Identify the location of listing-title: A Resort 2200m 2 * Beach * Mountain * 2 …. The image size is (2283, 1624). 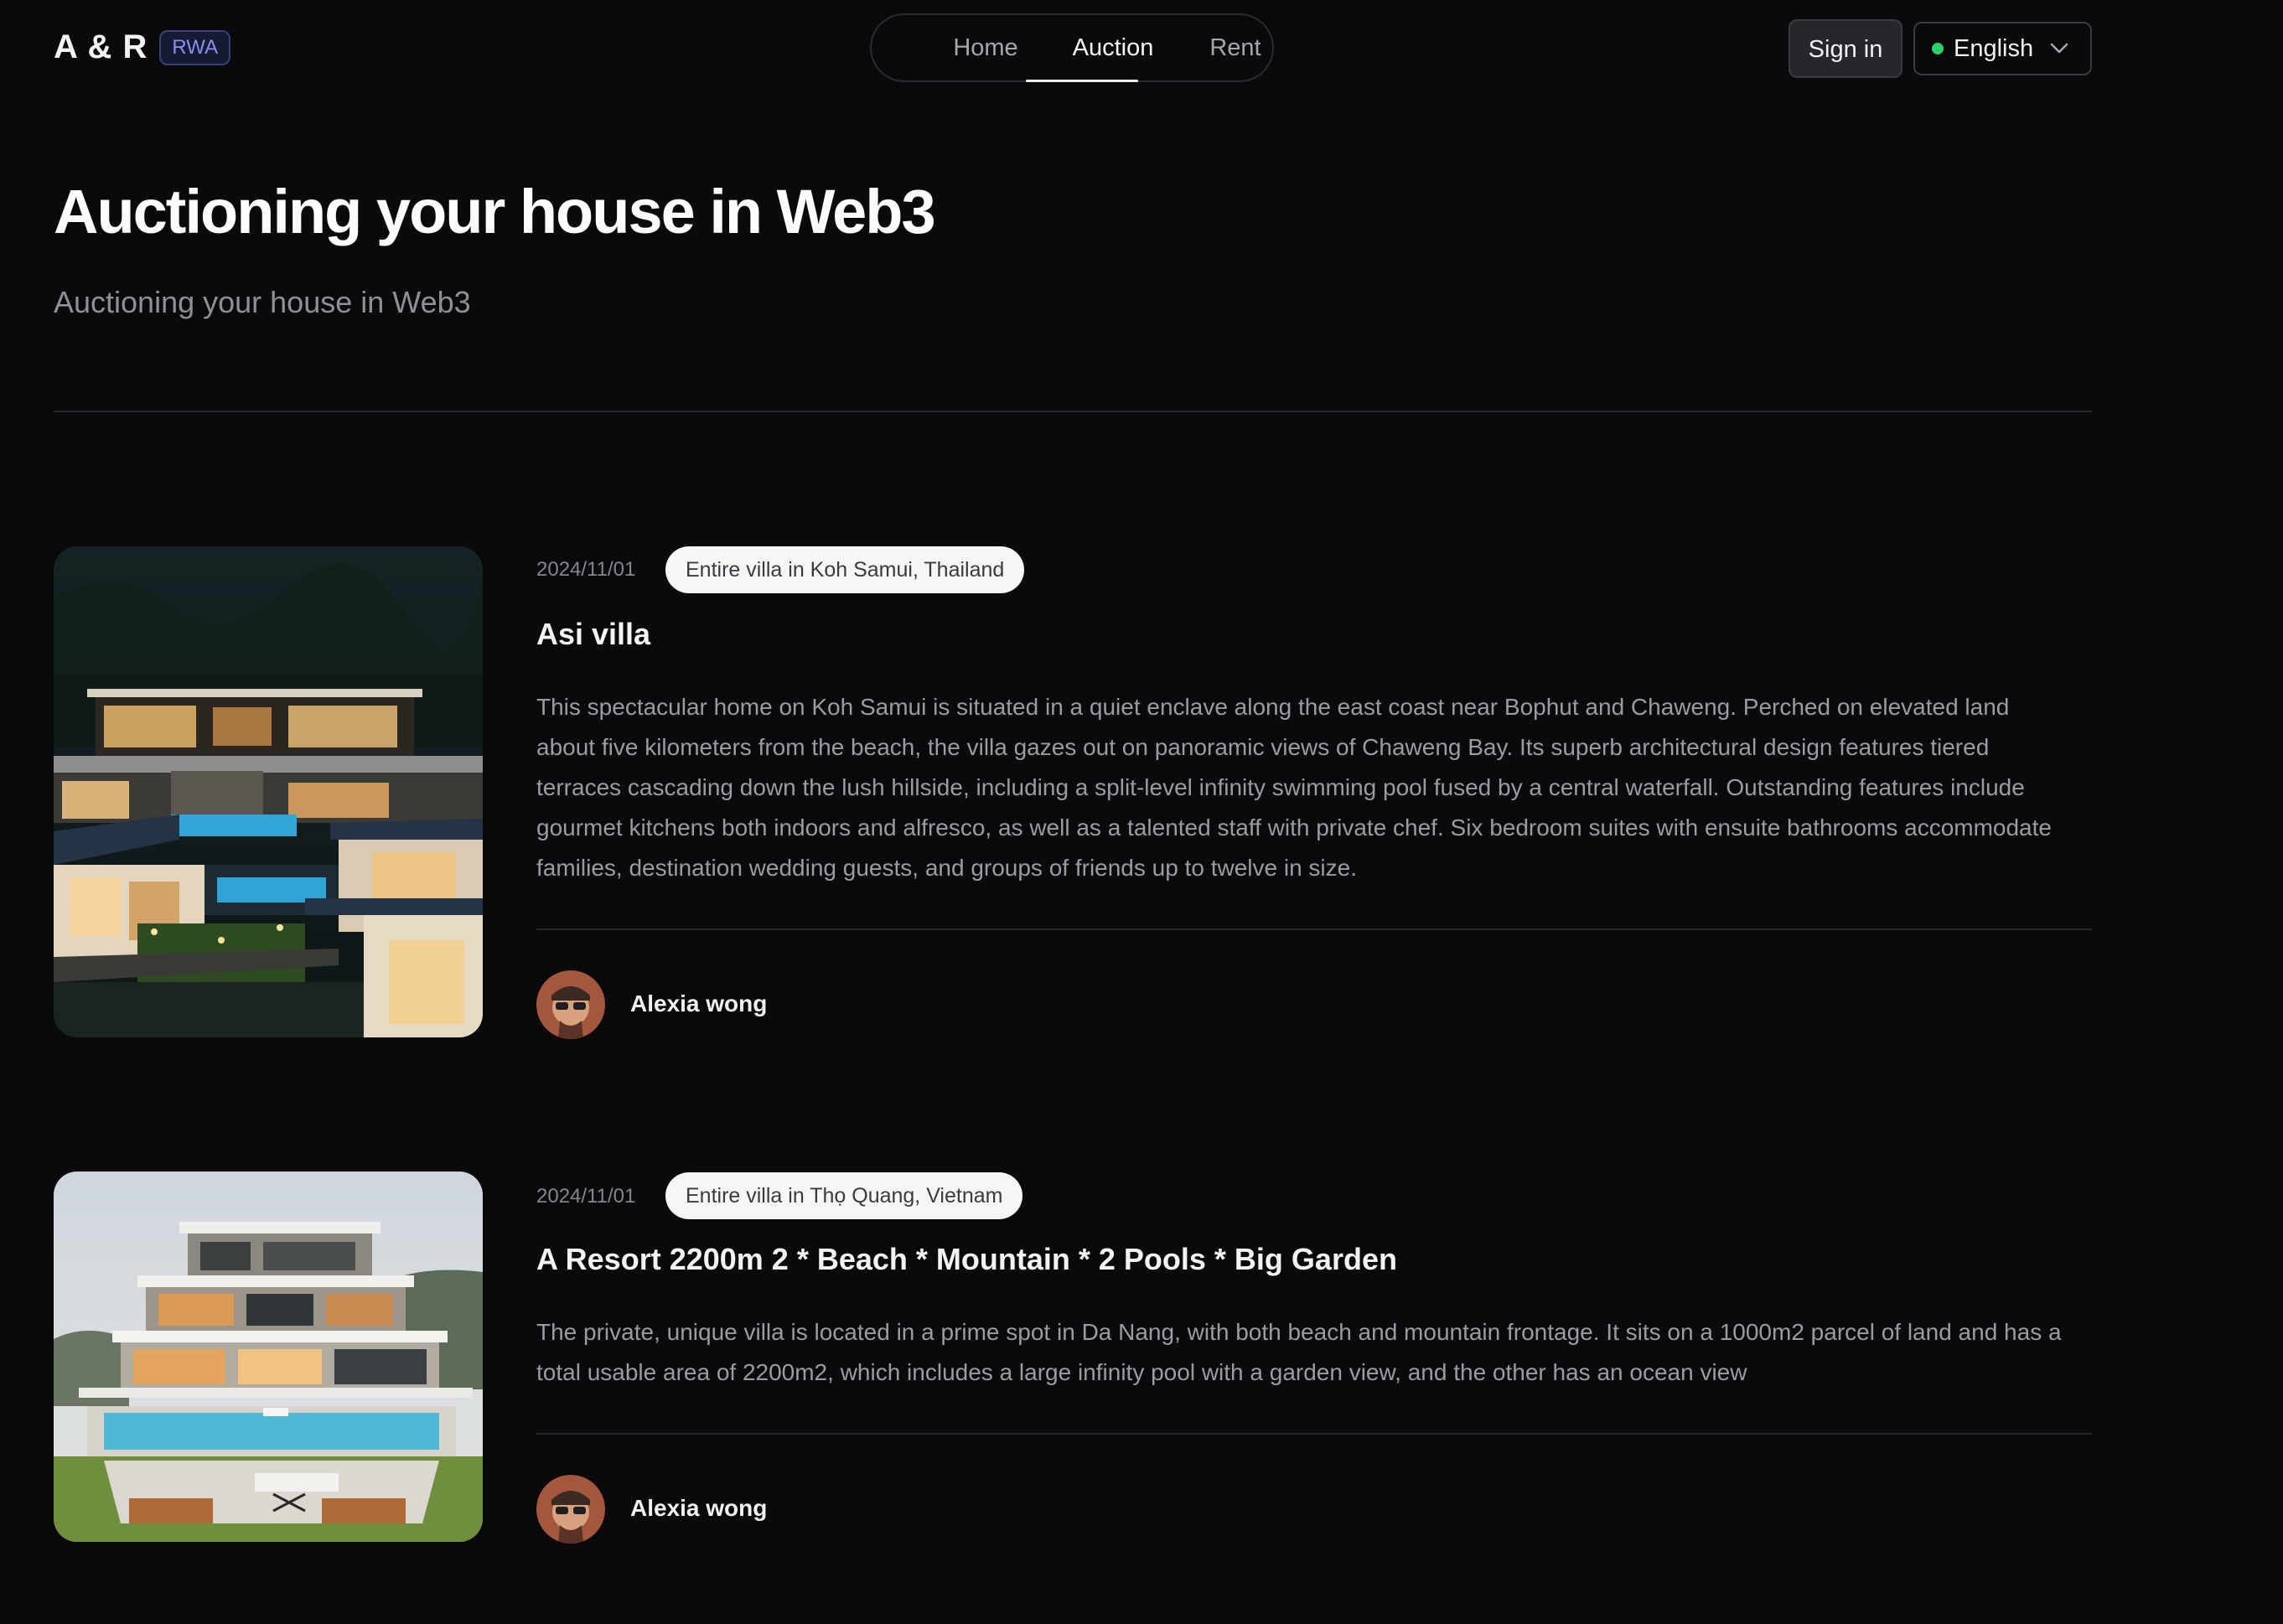
(967, 1259).